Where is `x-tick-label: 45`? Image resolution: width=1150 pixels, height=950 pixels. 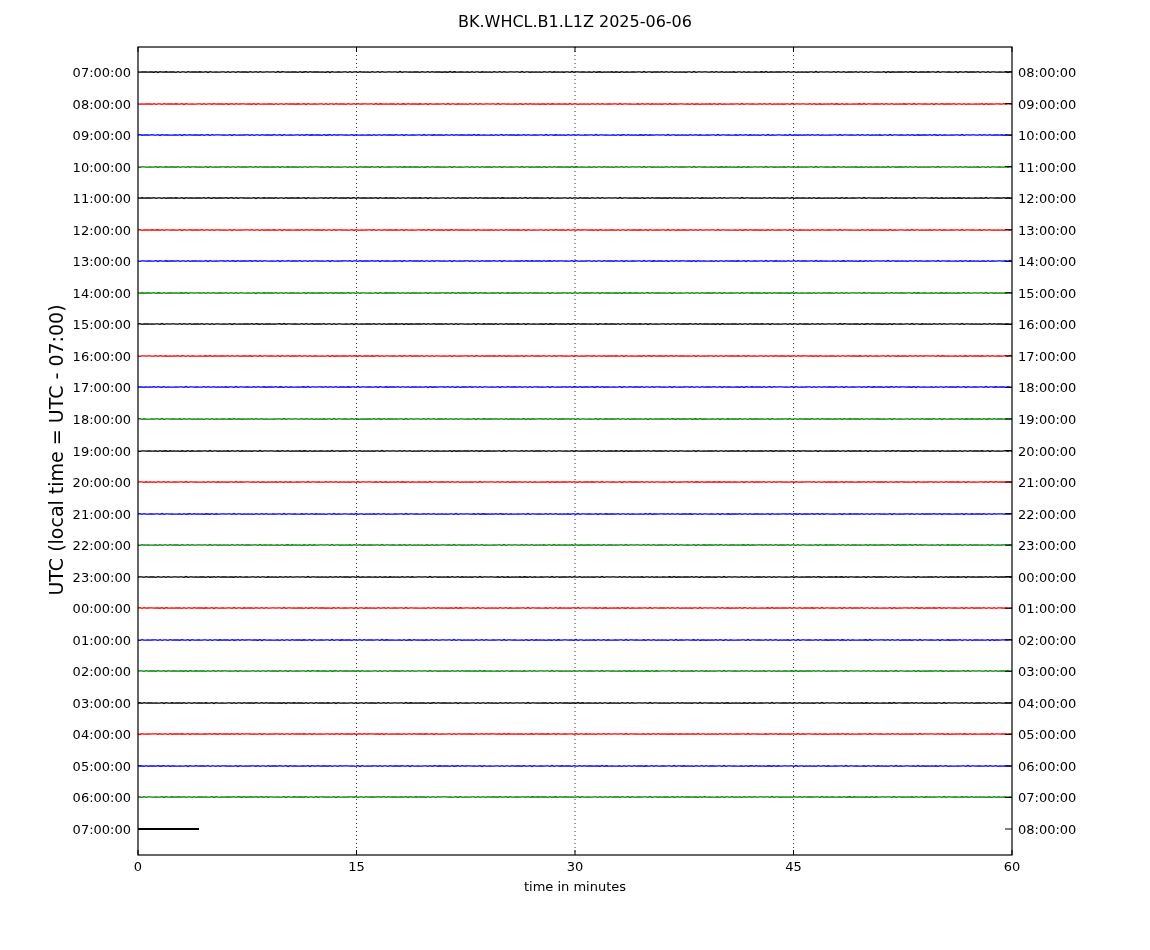
x-tick-label: 45 is located at coordinates (793, 866).